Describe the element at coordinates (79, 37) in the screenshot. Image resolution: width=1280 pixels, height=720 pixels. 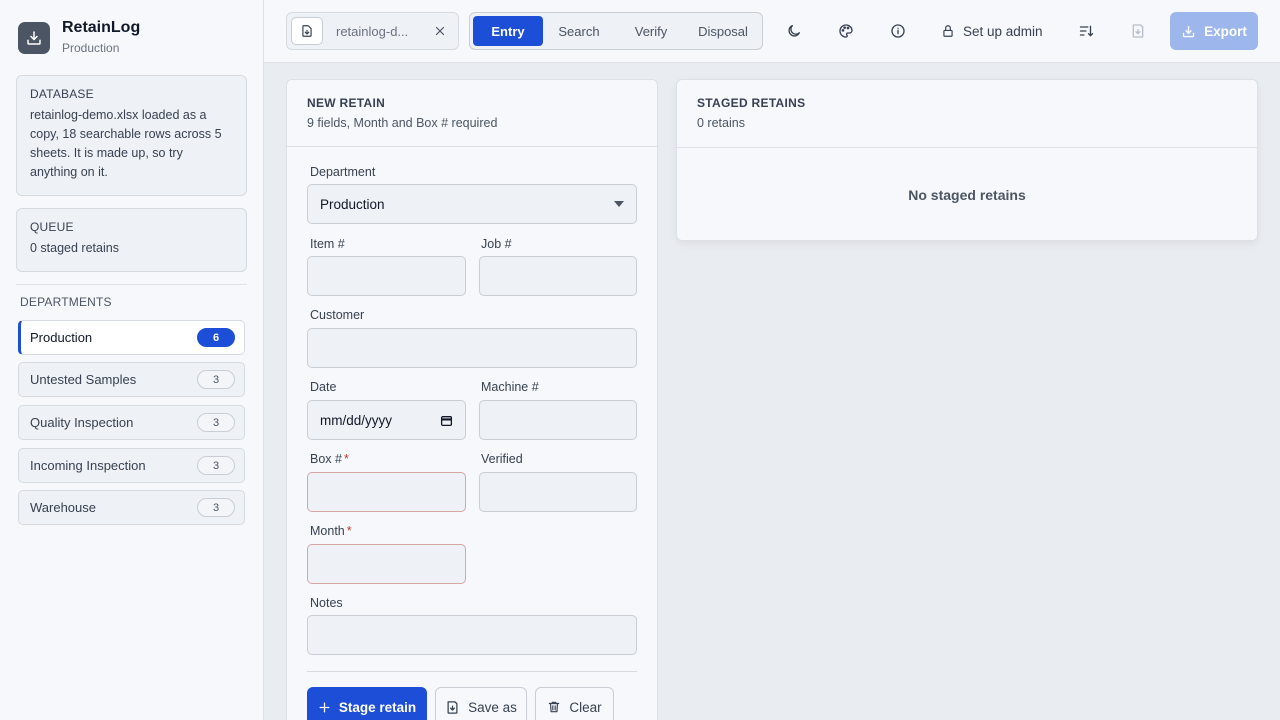
I see `brand: RetainLog Production` at that location.